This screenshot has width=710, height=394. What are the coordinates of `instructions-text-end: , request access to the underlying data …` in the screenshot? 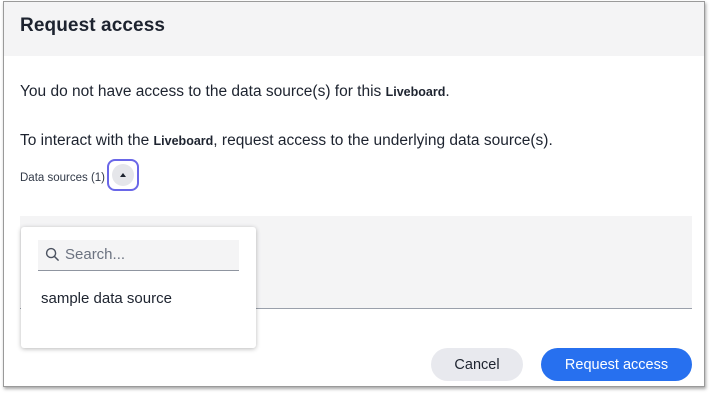 It's located at (383, 140).